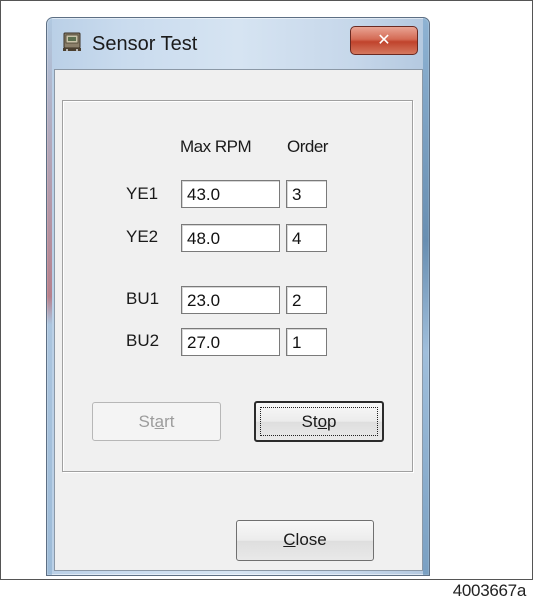  What do you see at coordinates (0, 290) in the screenshot?
I see `figure-border-left` at bounding box center [0, 290].